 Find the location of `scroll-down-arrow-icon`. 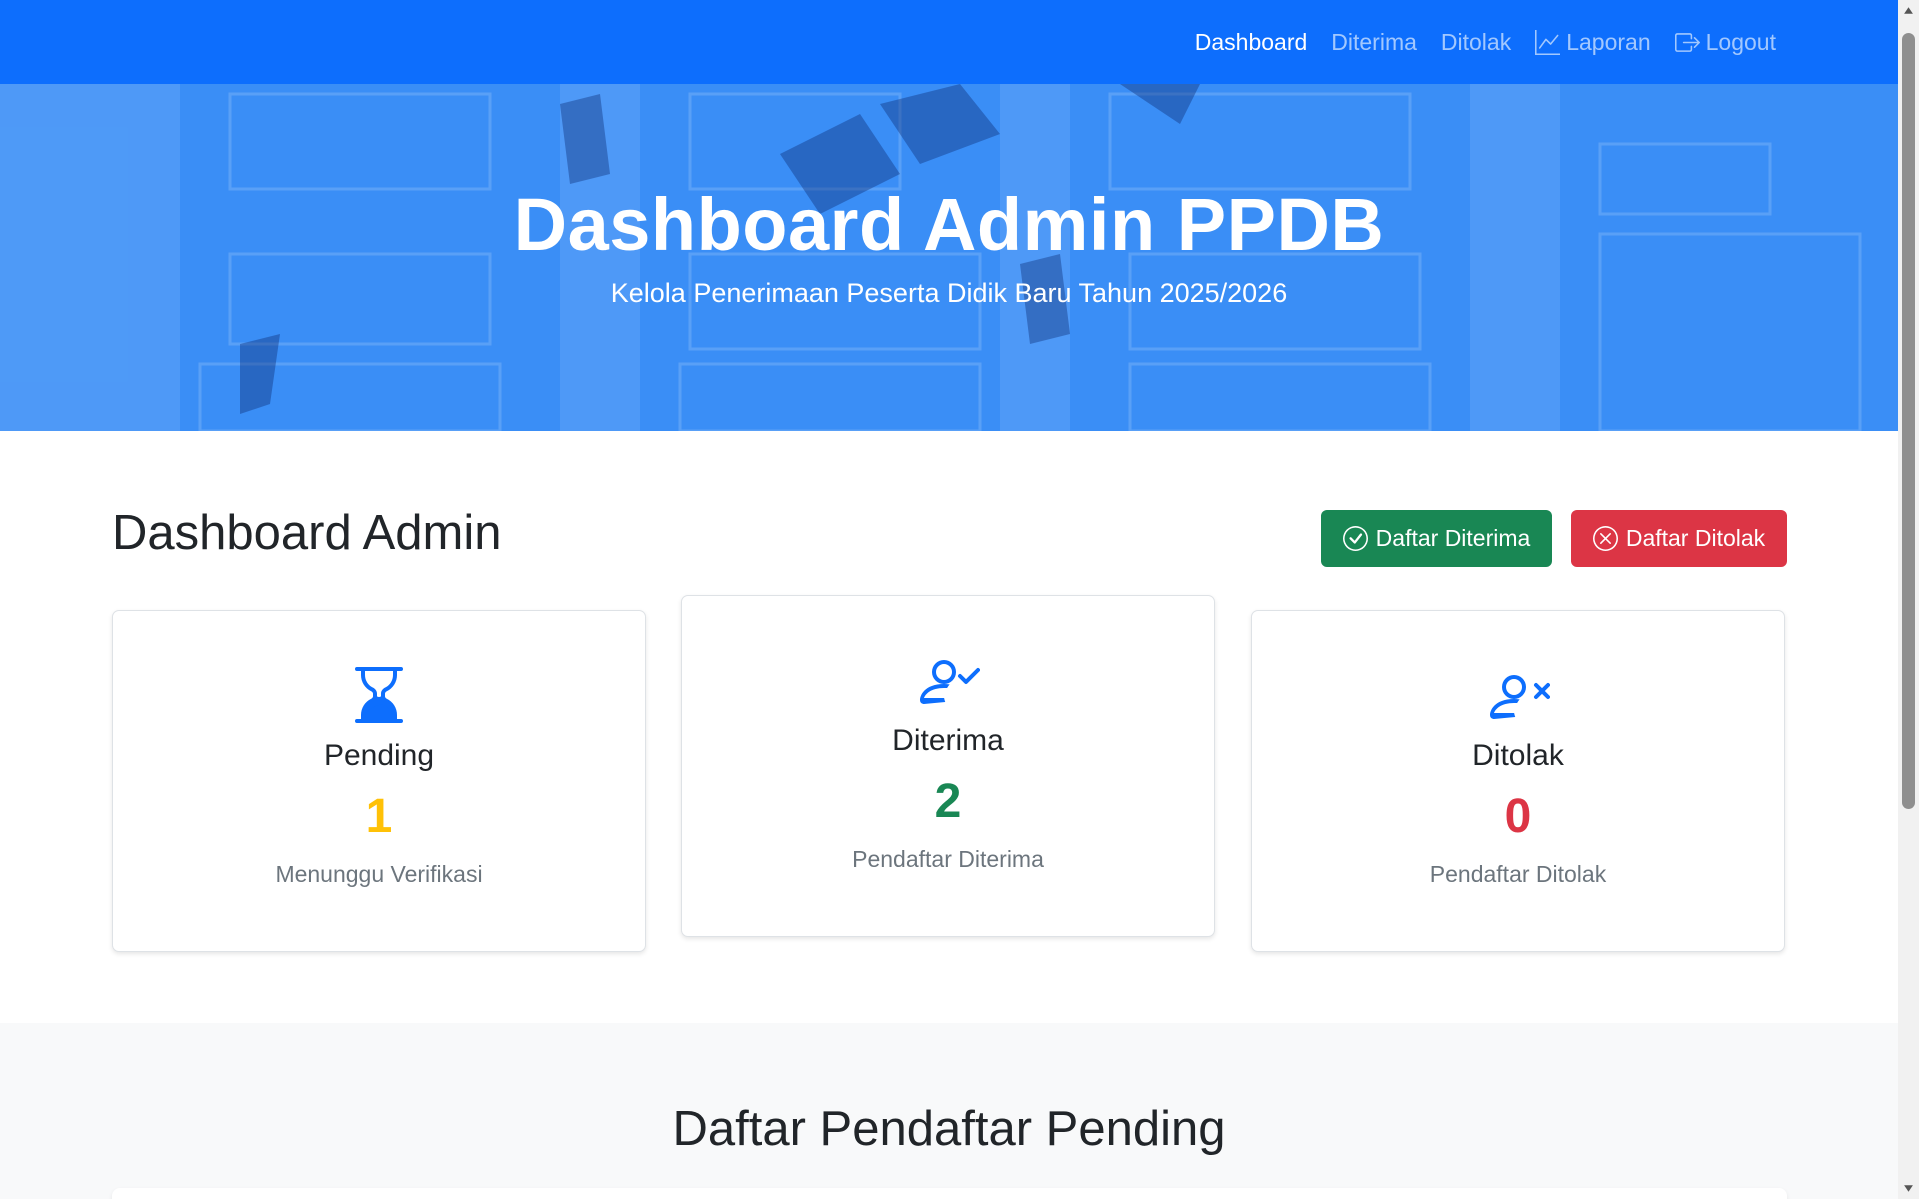

scroll-down-arrow-icon is located at coordinates (1908, 1188).